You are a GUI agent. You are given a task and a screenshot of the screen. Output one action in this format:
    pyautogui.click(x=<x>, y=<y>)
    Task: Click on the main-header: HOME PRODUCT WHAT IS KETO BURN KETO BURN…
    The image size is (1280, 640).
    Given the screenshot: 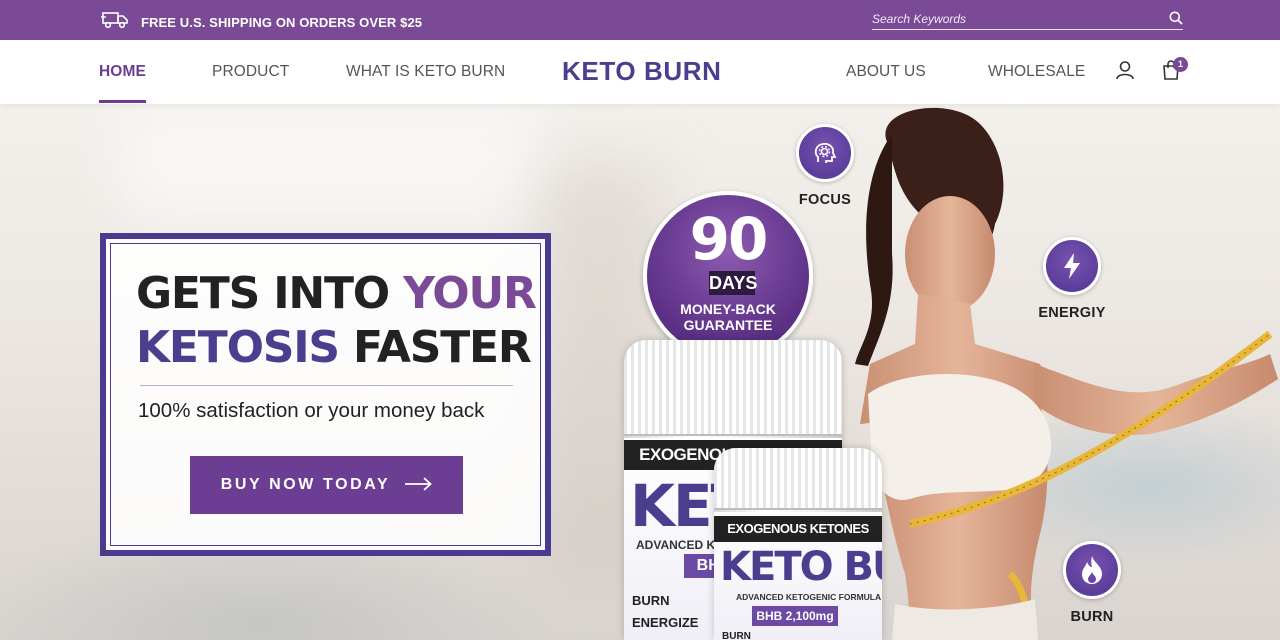 What is the action you would take?
    pyautogui.click(x=640, y=72)
    